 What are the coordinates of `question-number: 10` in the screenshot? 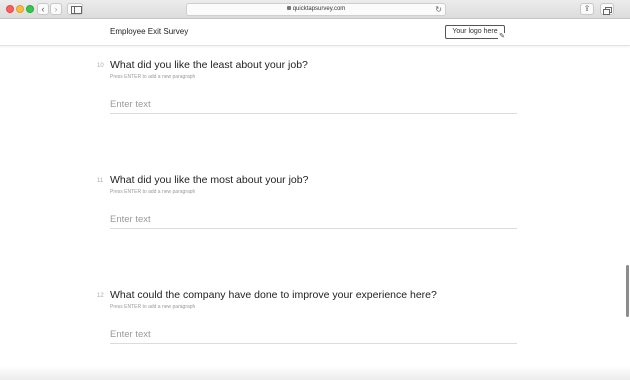 It's located at (100, 66).